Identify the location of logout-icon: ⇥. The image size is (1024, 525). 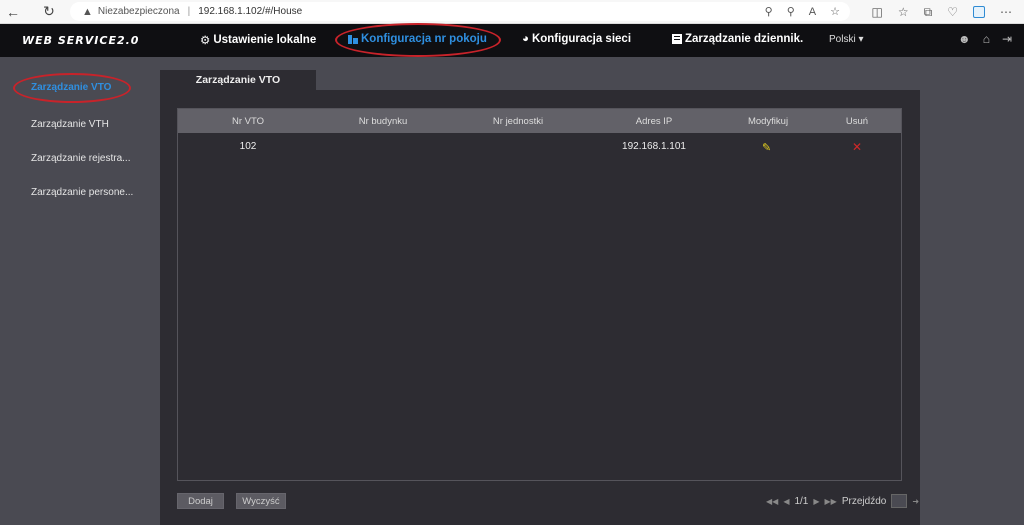
(1007, 39).